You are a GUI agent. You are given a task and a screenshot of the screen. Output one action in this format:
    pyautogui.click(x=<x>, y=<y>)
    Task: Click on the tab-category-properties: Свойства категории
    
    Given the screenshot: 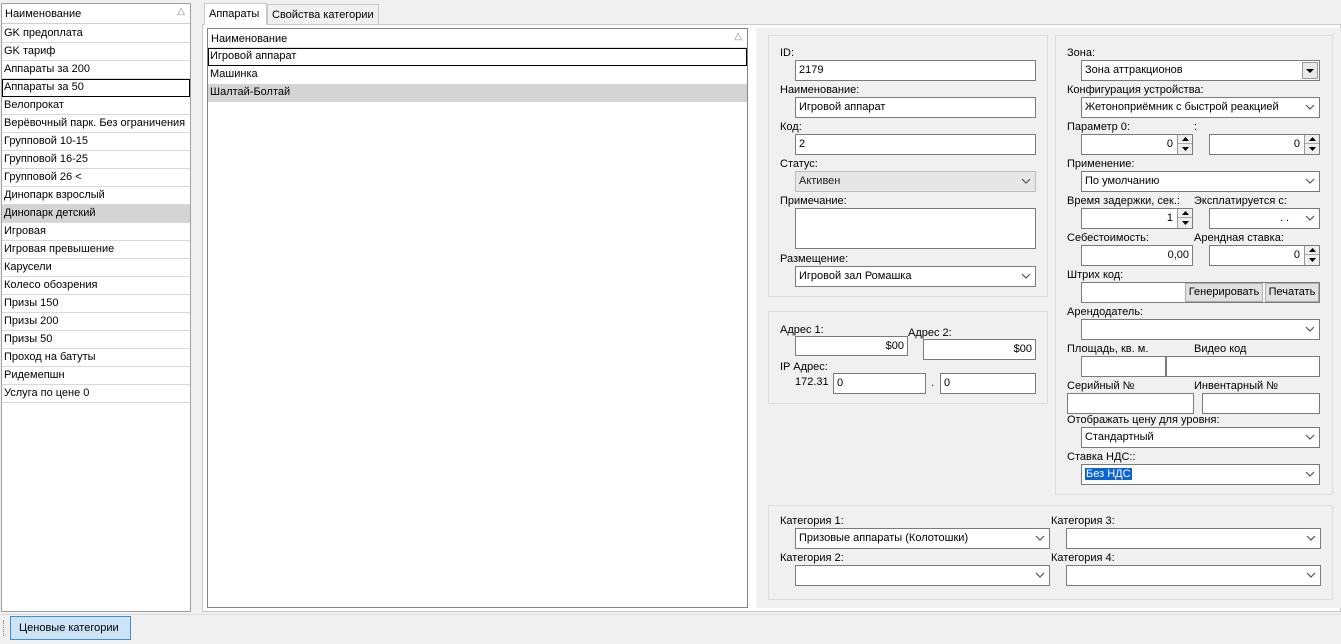 What is the action you would take?
    pyautogui.click(x=323, y=14)
    